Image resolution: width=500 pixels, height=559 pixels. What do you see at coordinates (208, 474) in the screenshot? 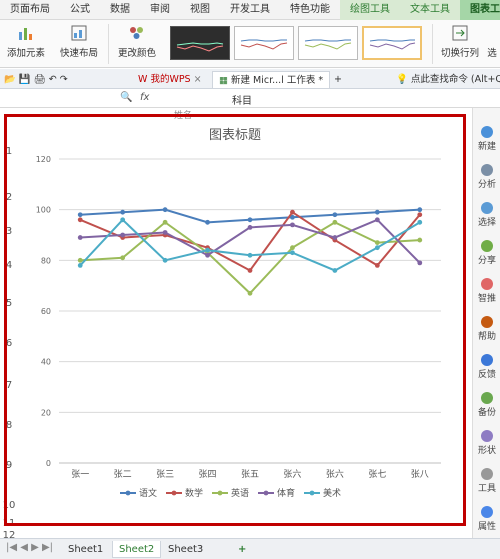
I see `x-tick-label: 张四` at bounding box center [208, 474].